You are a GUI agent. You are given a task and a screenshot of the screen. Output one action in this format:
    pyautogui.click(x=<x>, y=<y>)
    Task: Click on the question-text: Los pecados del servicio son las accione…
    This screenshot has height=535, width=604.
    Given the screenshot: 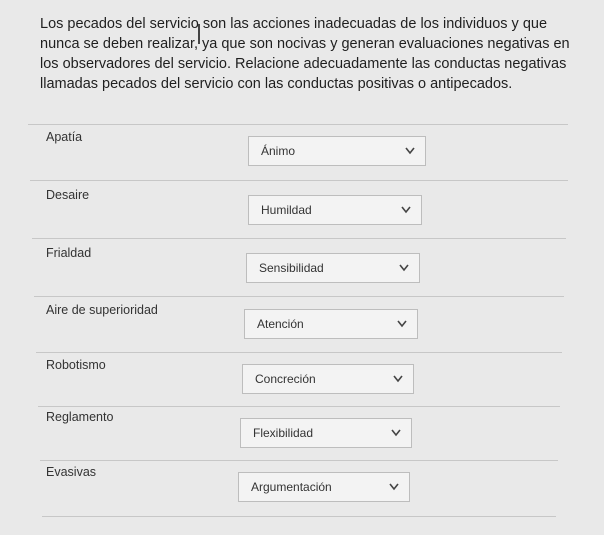 What is the action you would take?
    pyautogui.click(x=305, y=54)
    